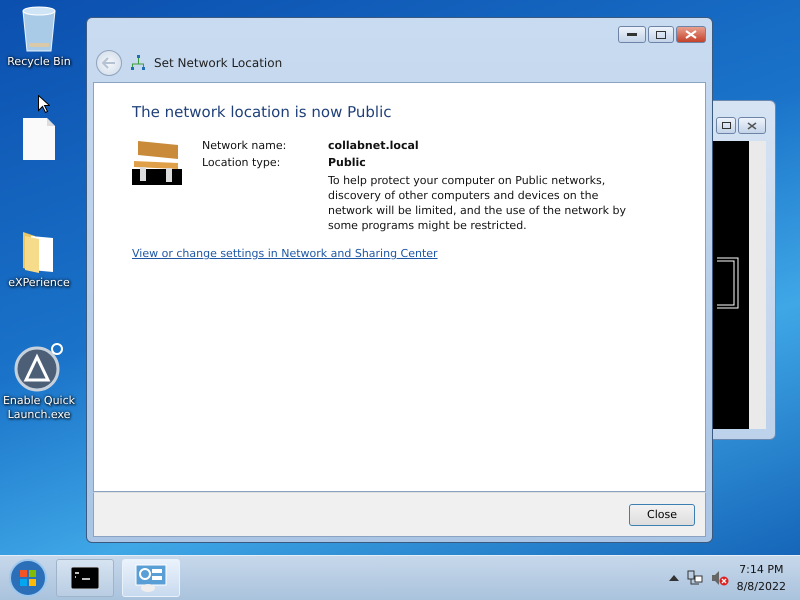 The width and height of the screenshot is (800, 600). What do you see at coordinates (262, 112) in the screenshot?
I see `dialog-heading: The network location is now Public` at bounding box center [262, 112].